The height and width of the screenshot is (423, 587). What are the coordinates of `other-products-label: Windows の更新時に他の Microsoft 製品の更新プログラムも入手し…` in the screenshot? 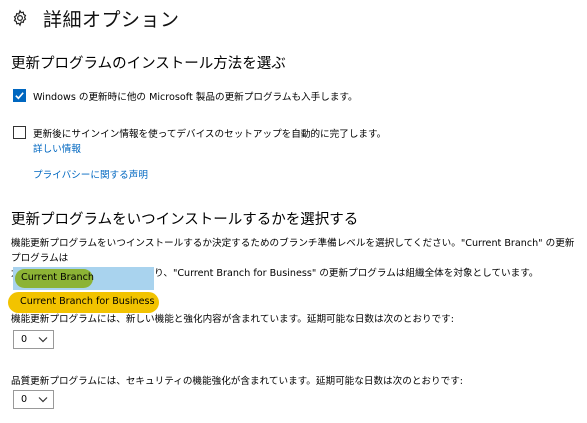 It's located at (195, 97).